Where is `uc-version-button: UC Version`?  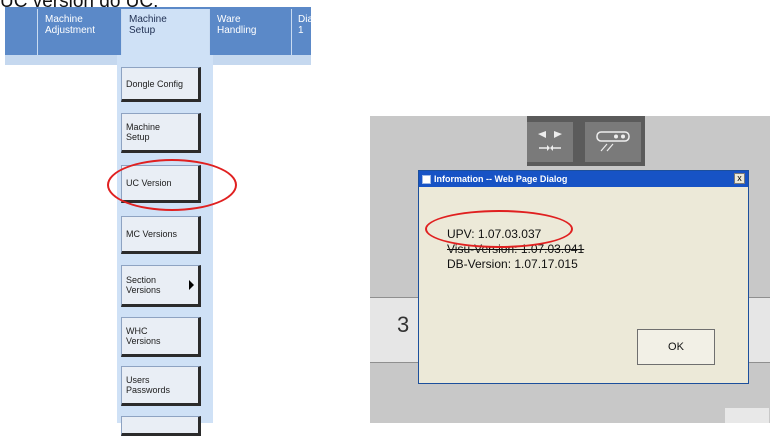 uc-version-button: UC Version is located at coordinates (161, 184).